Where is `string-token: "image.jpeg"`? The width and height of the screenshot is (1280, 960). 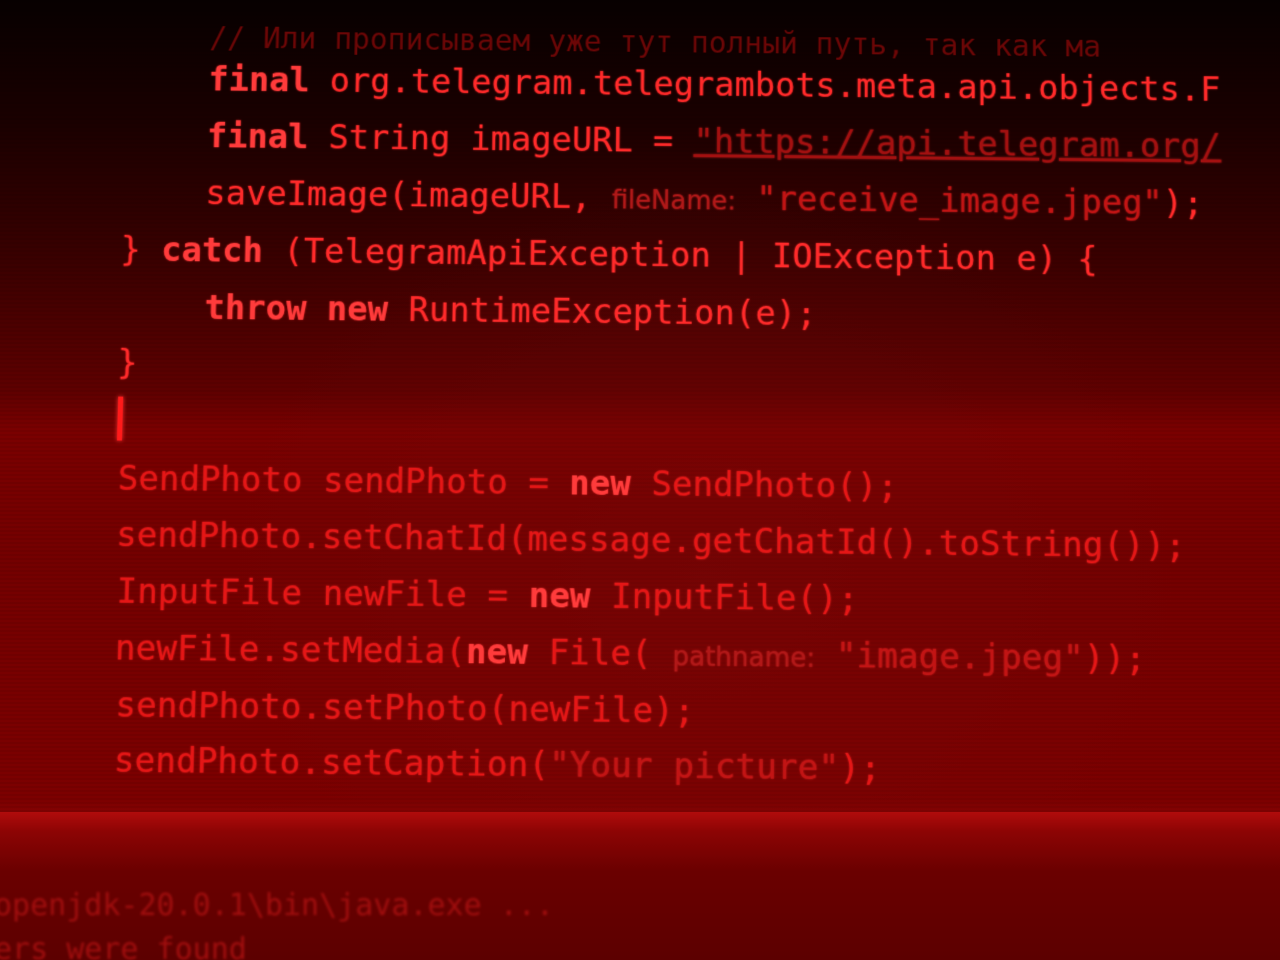 string-token: "image.jpeg" is located at coordinates (949, 657).